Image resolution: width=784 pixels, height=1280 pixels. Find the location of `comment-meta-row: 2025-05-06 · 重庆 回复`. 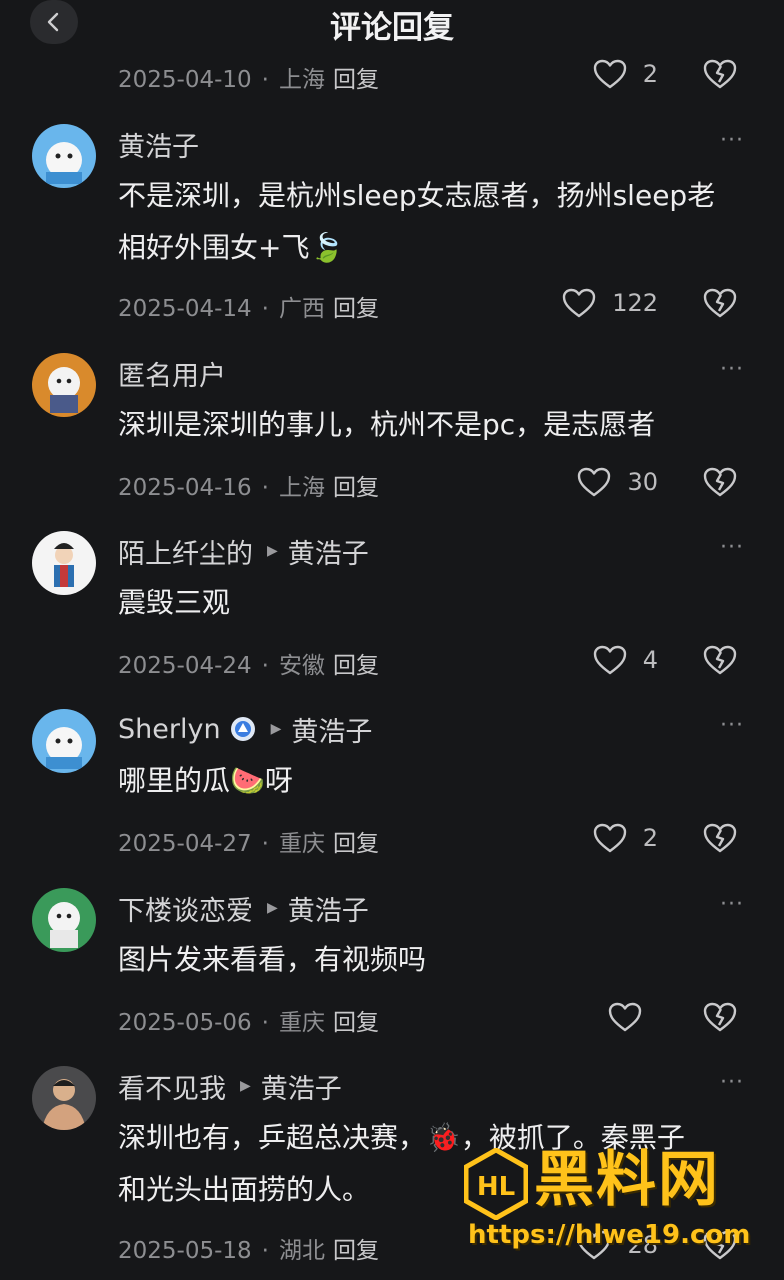

comment-meta-row: 2025-05-06 · 重庆 回复 is located at coordinates (438, 1017).